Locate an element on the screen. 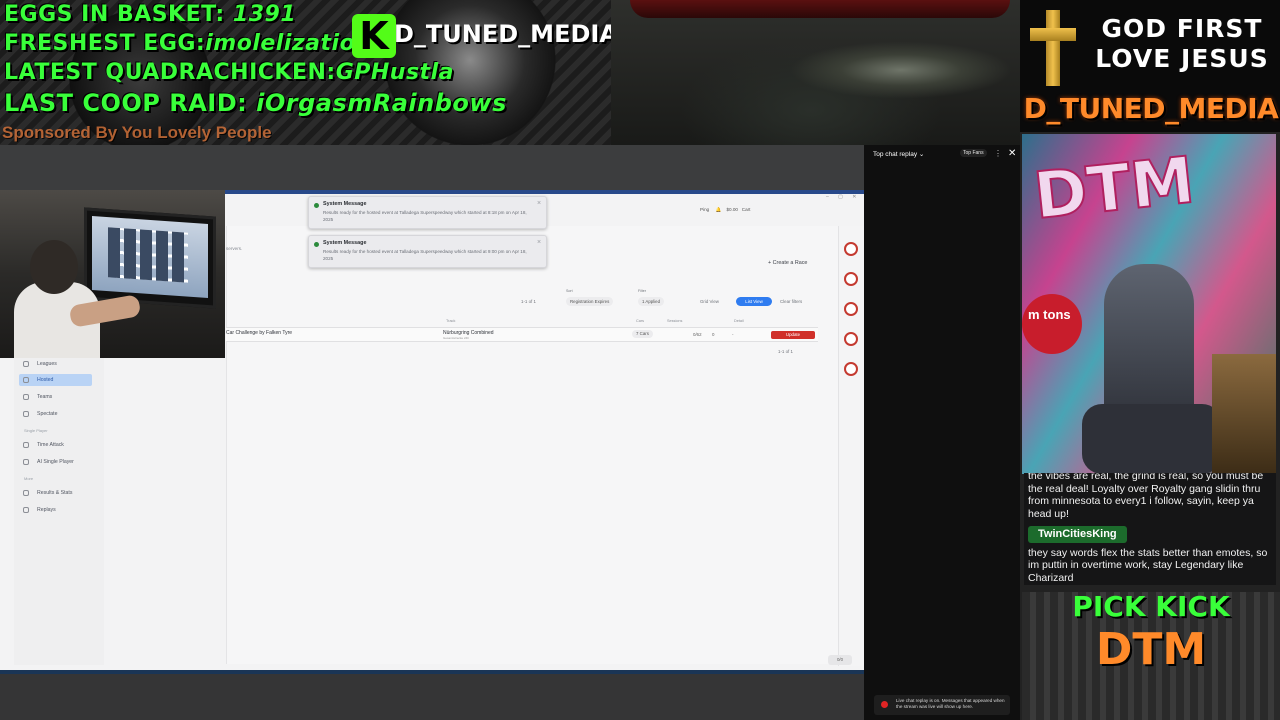 The height and width of the screenshot is (720, 1280). sidebar-item-spectate: Spectate is located at coordinates (40, 414).